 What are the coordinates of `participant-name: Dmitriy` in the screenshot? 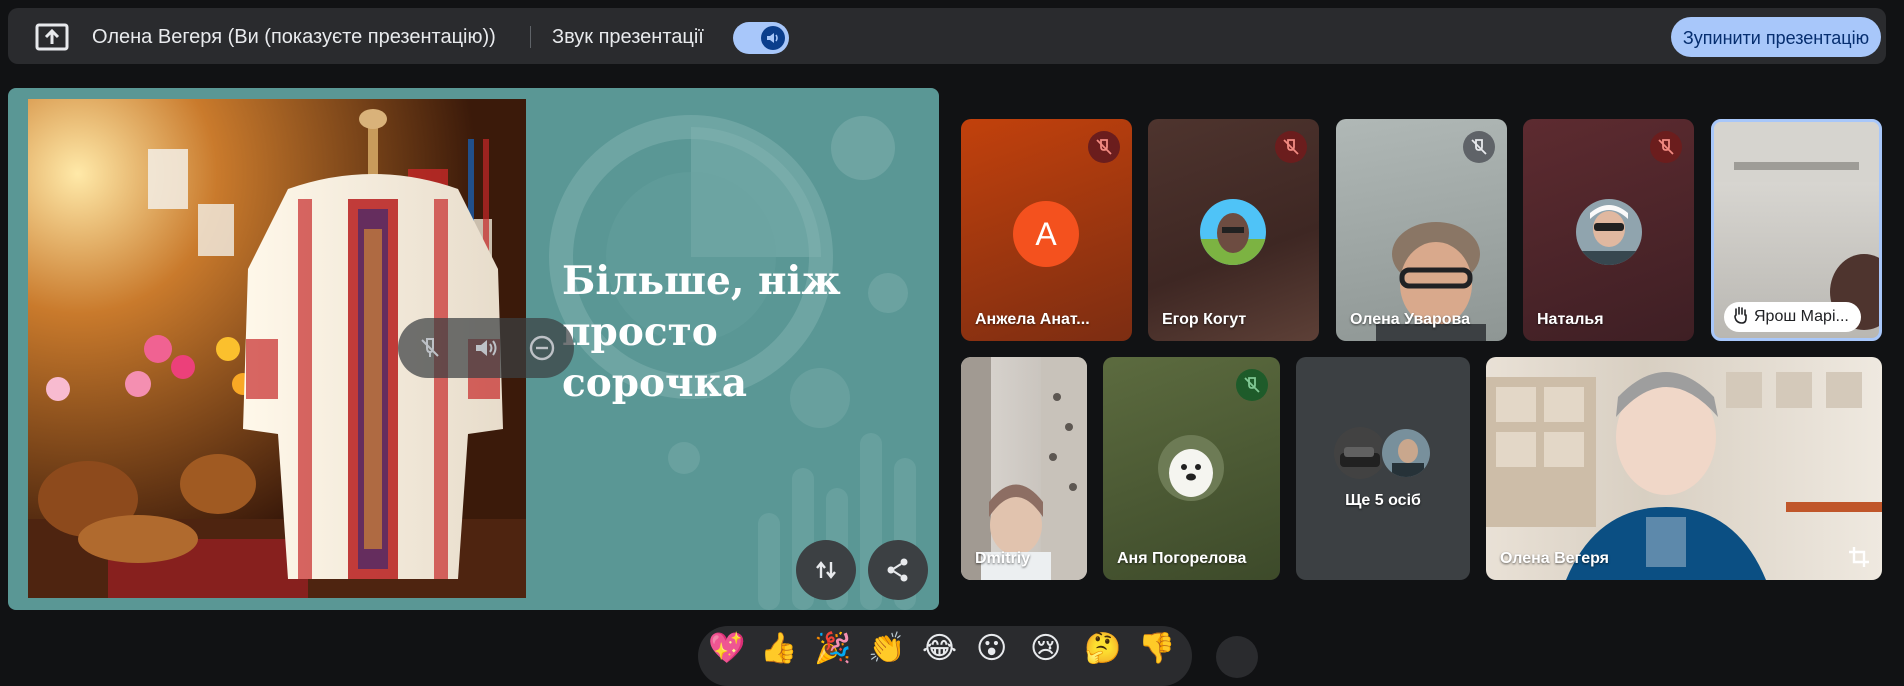 It's located at (1003, 558).